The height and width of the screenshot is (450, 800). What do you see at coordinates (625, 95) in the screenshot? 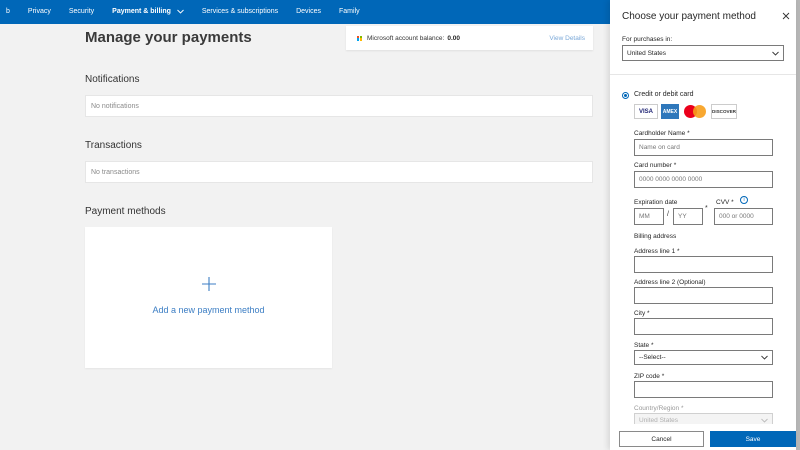
I see `credit-card-radio` at bounding box center [625, 95].